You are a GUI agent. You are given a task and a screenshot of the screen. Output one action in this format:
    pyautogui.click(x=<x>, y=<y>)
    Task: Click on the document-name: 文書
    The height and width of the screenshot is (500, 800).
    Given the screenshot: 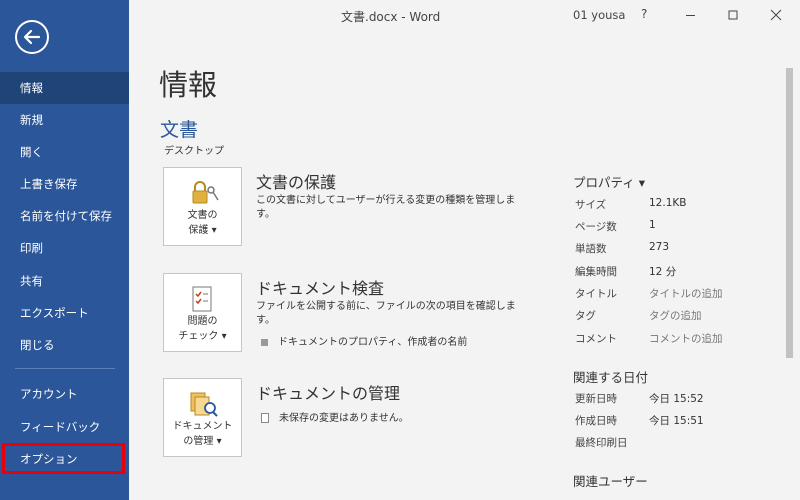 What is the action you would take?
    pyautogui.click(x=179, y=130)
    